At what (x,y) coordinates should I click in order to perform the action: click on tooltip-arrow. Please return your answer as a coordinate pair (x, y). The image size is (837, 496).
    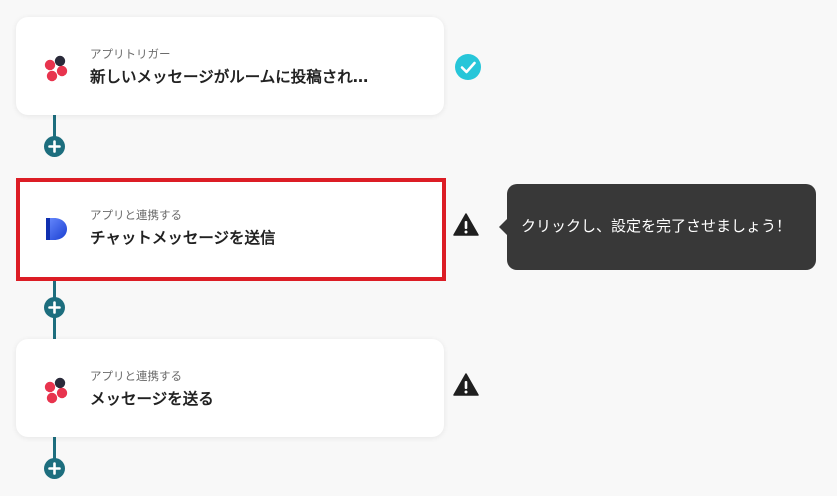
    Looking at the image, I should click on (503, 227).